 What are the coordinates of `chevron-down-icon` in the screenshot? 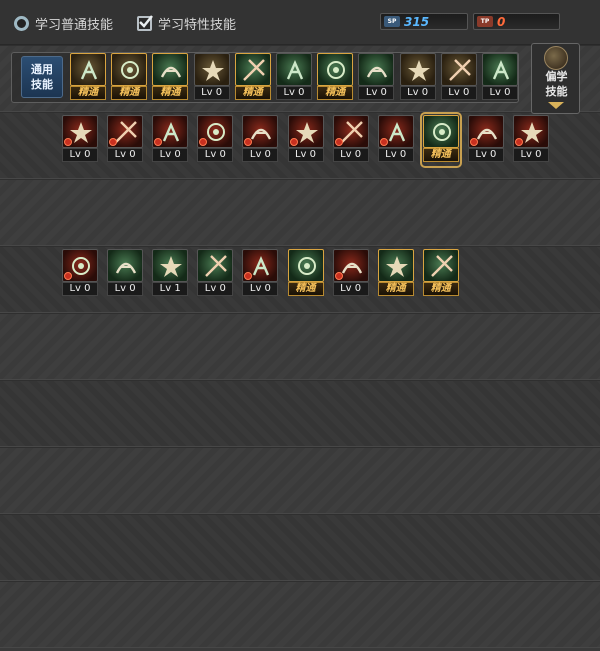 It's located at (556, 105).